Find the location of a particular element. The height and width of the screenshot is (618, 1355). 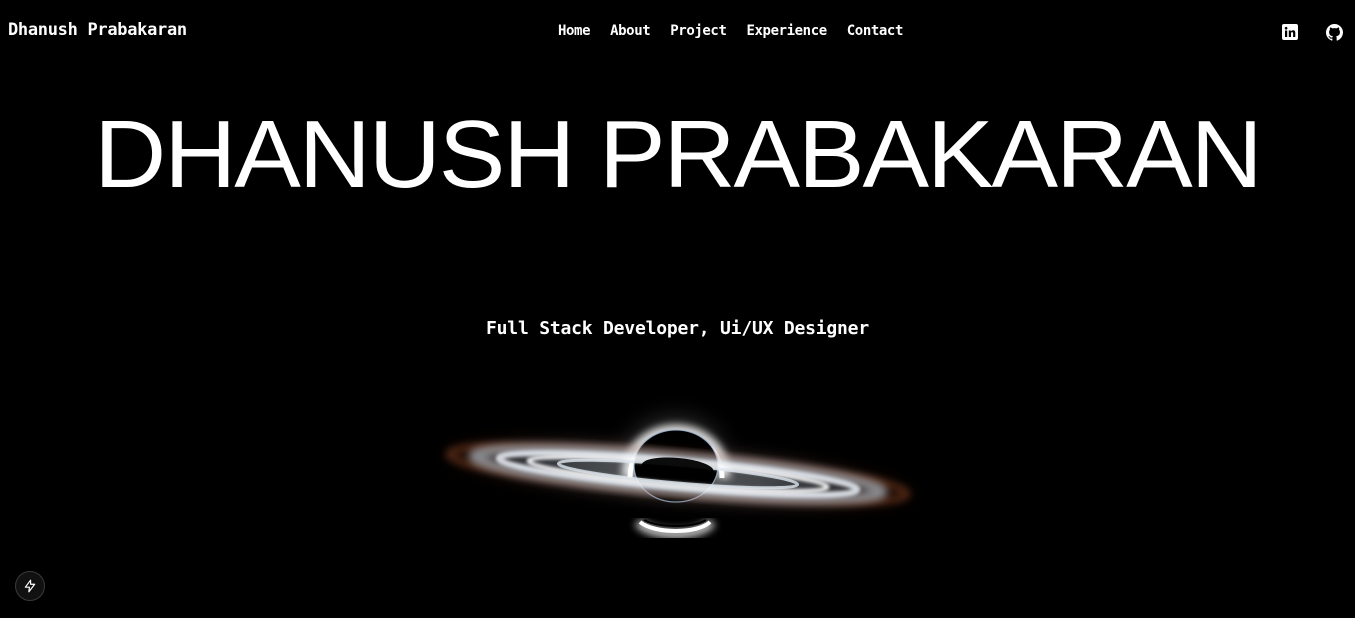

nav-experience: Experience is located at coordinates (786, 31).